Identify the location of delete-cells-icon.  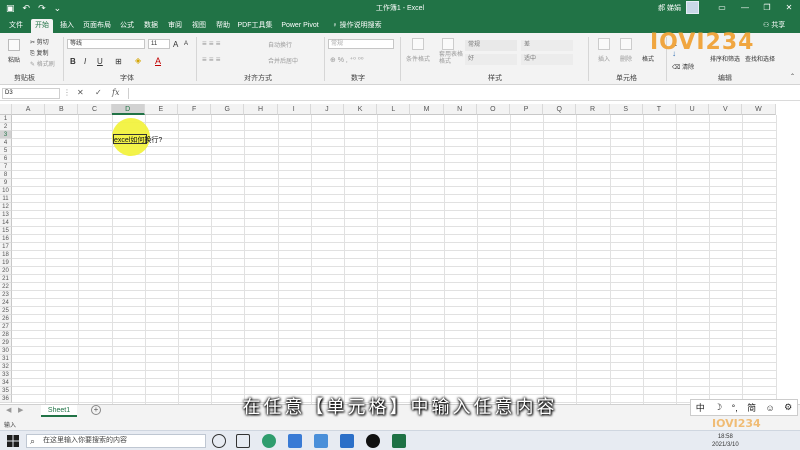
(626, 44).